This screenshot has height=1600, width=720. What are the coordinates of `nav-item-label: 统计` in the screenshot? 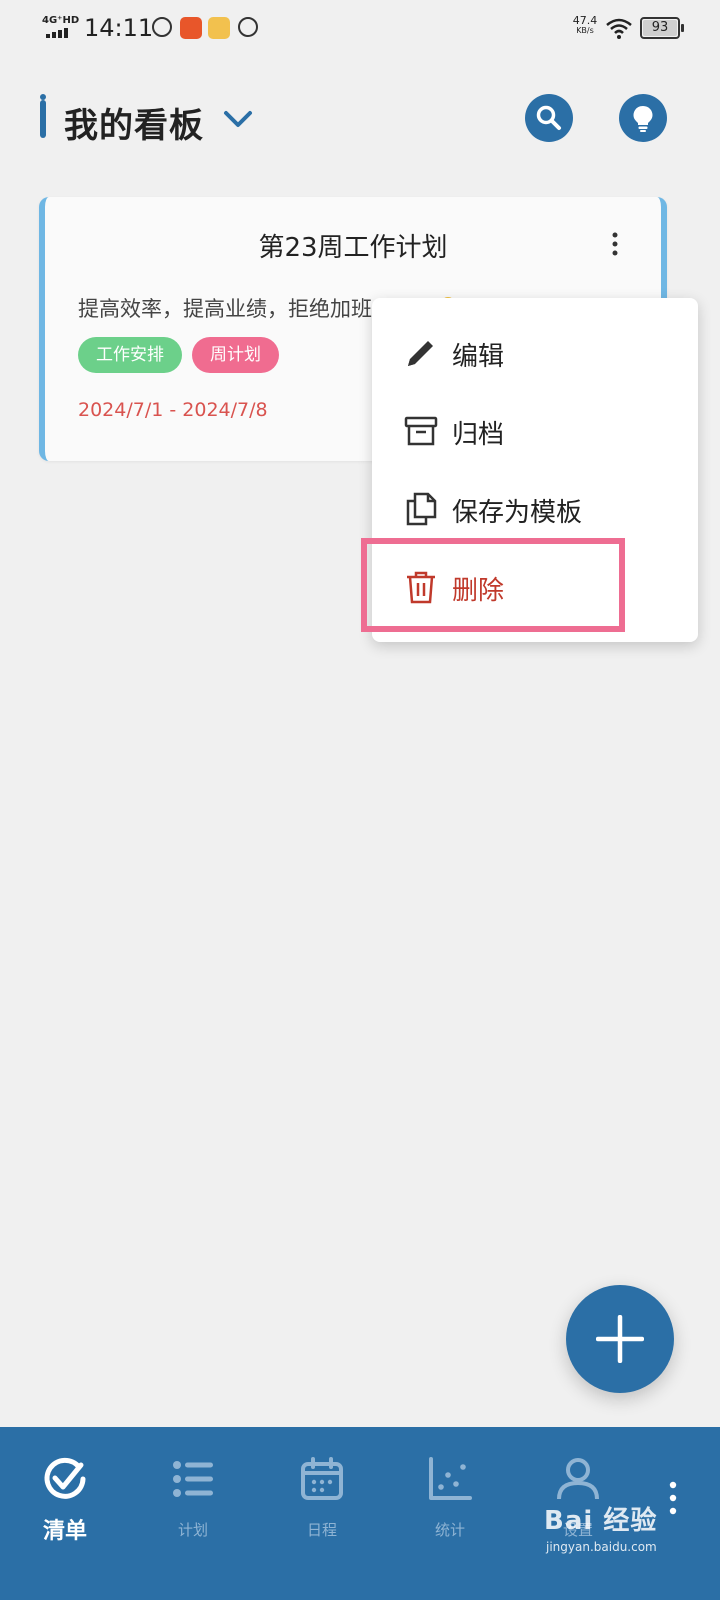 It's located at (449, 1530).